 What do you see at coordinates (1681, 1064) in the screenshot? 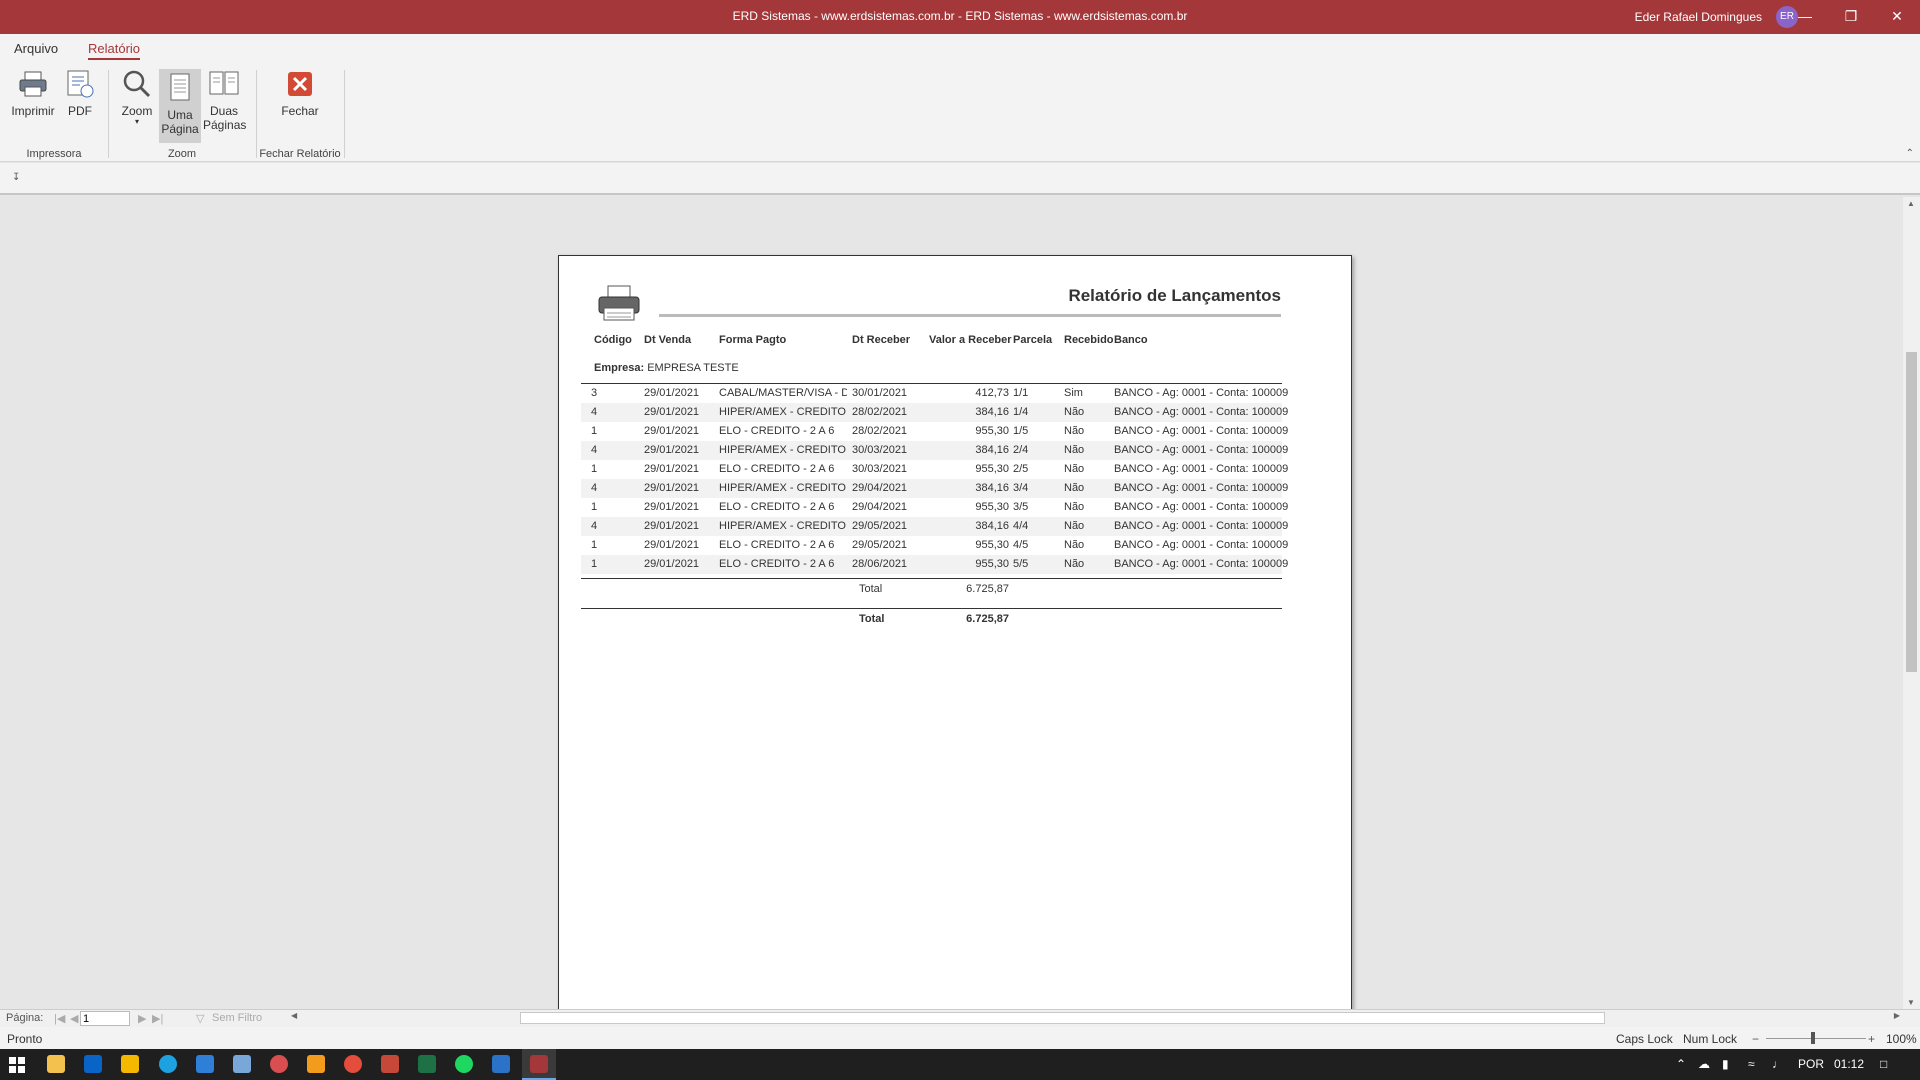
I see `tray-chevron-icon: ⌃` at bounding box center [1681, 1064].